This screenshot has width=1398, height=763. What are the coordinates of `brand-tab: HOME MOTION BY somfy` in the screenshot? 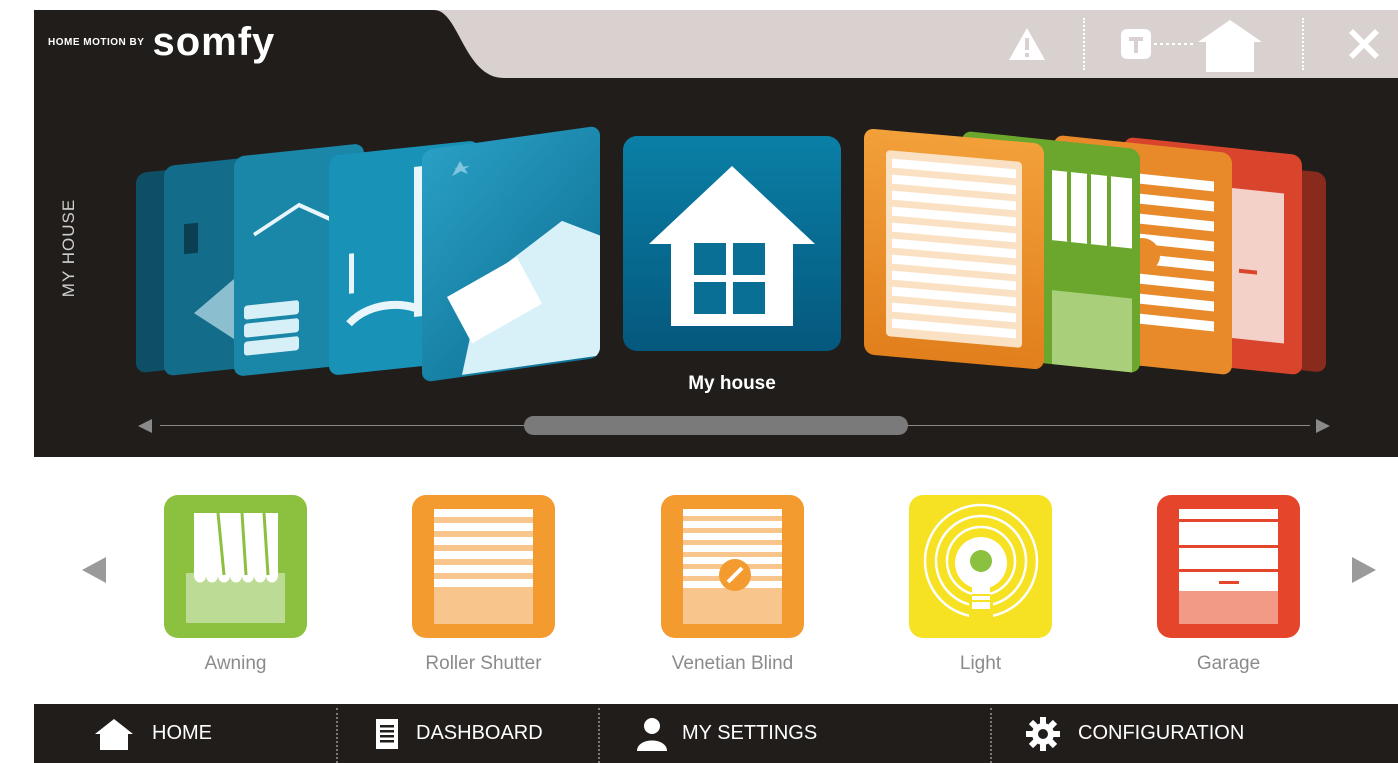 It's located at (269, 44).